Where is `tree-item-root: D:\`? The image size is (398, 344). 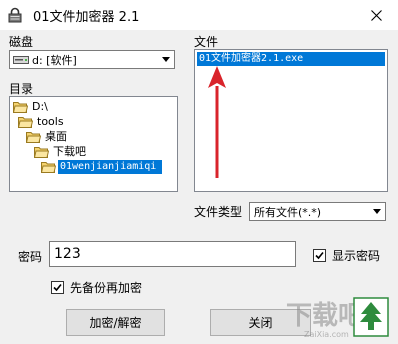
tree-item-root: D:\ is located at coordinates (31, 106).